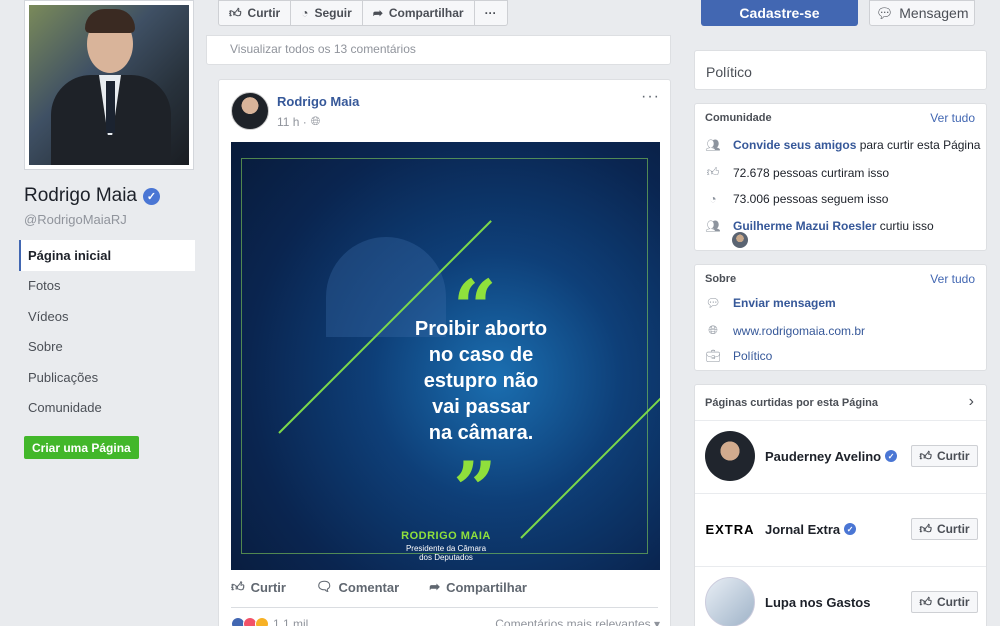 Image resolution: width=1000 pixels, height=626 pixels. Describe the element at coordinates (107, 408) in the screenshot. I see `nav-item-community: Comunidade` at that location.